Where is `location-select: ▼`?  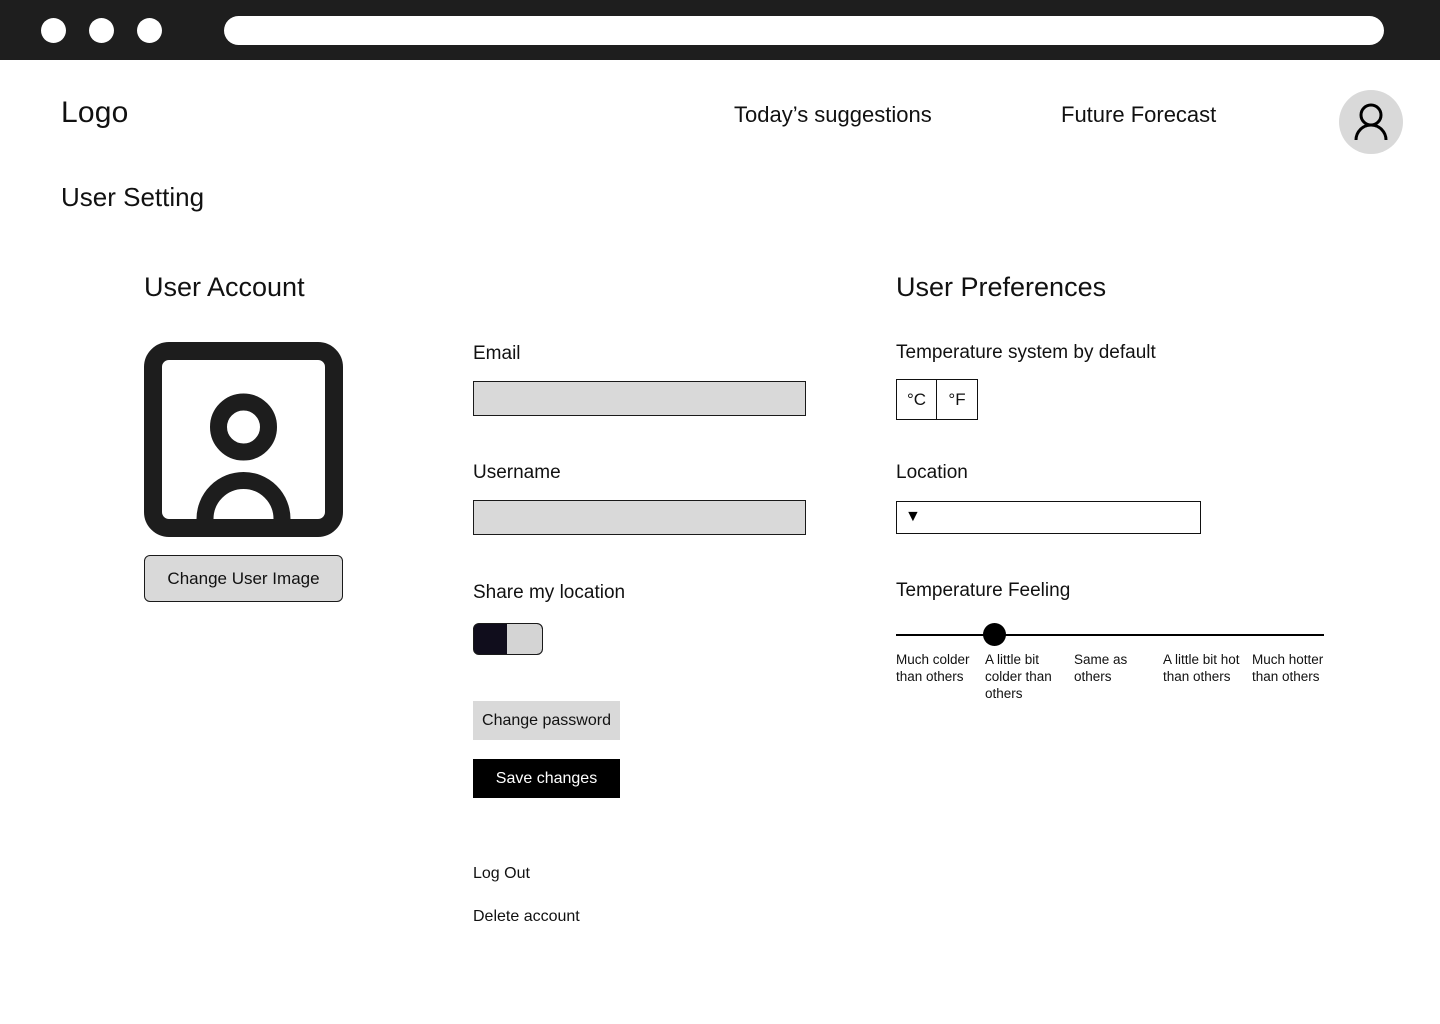 location-select: ▼ is located at coordinates (1048, 517).